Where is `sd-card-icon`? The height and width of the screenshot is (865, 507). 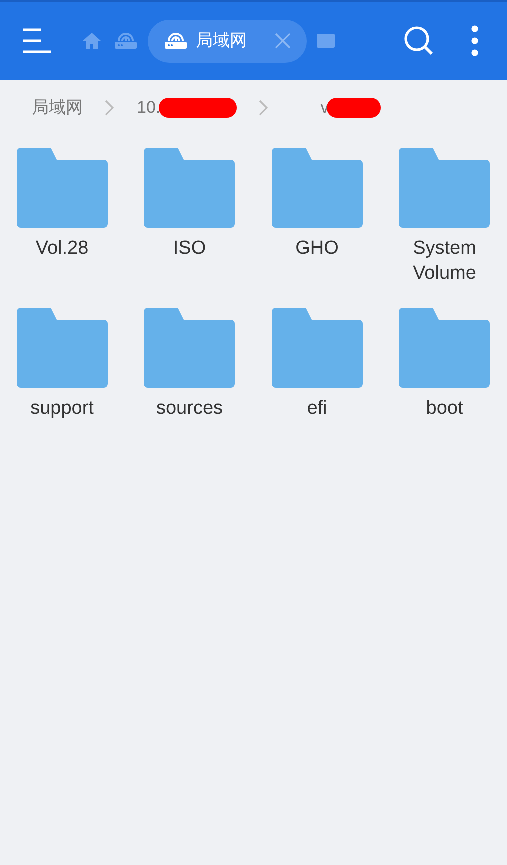 sd-card-icon is located at coordinates (326, 41).